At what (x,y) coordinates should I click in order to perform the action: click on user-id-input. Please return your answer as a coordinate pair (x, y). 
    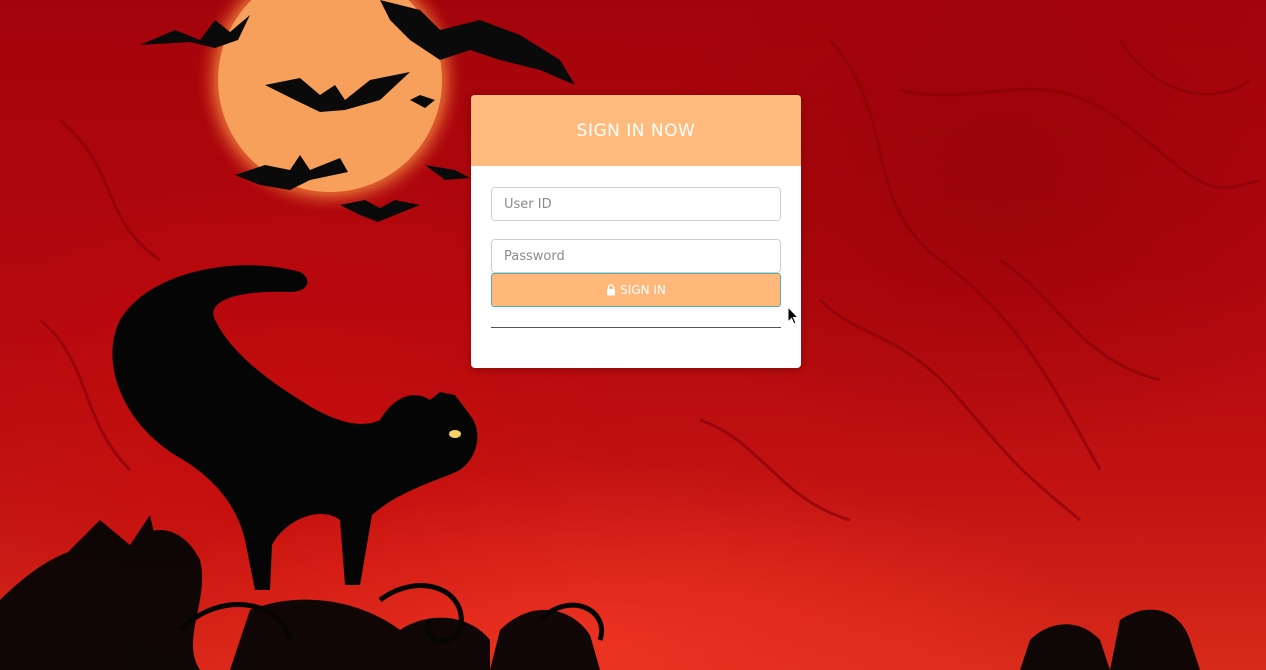
    Looking at the image, I should click on (636, 204).